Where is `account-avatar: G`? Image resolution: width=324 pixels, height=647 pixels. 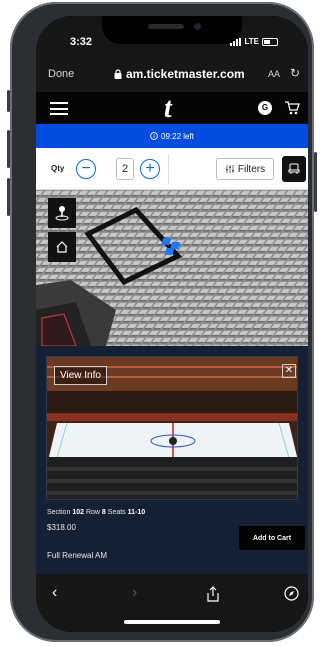
account-avatar: G is located at coordinates (265, 108).